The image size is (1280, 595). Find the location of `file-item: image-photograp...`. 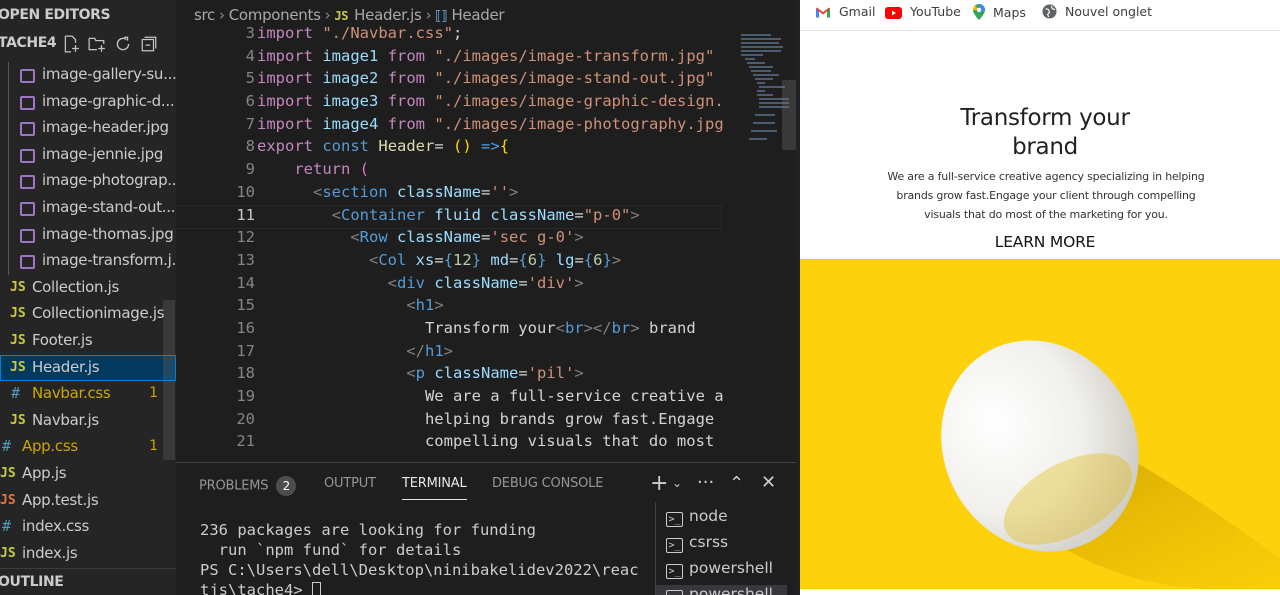

file-item: image-photograp... is located at coordinates (88, 181).